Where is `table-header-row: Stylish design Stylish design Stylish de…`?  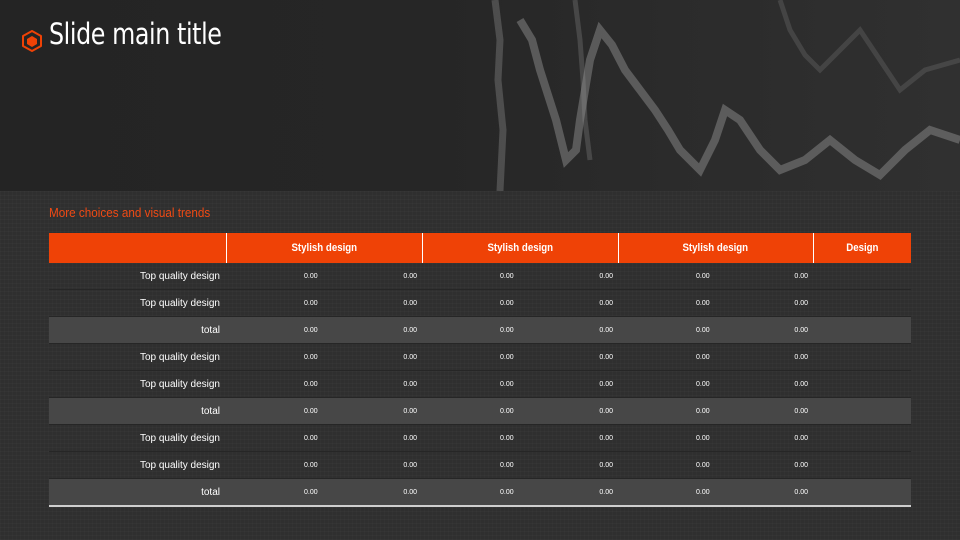
table-header-row: Stylish design Stylish design Stylish de… is located at coordinates (480, 248).